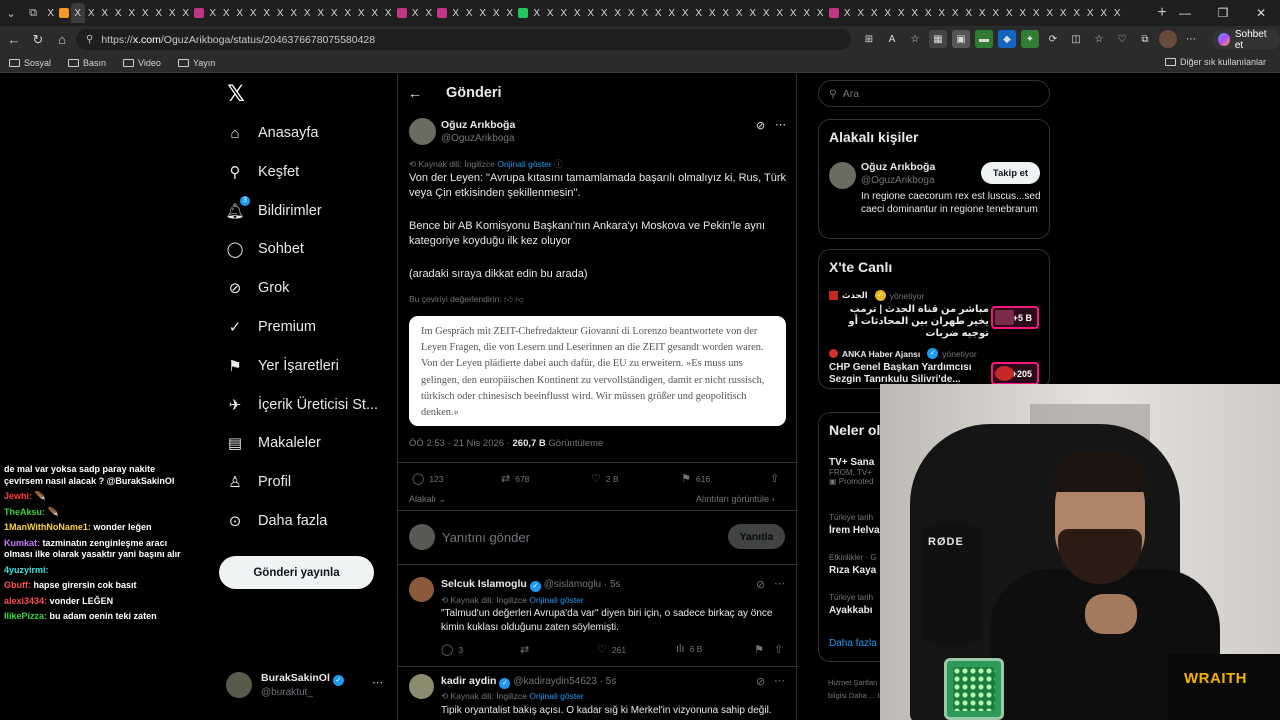  Describe the element at coordinates (478, 125) in the screenshot. I see `author-name: Oğuz Arıkboğa` at that location.